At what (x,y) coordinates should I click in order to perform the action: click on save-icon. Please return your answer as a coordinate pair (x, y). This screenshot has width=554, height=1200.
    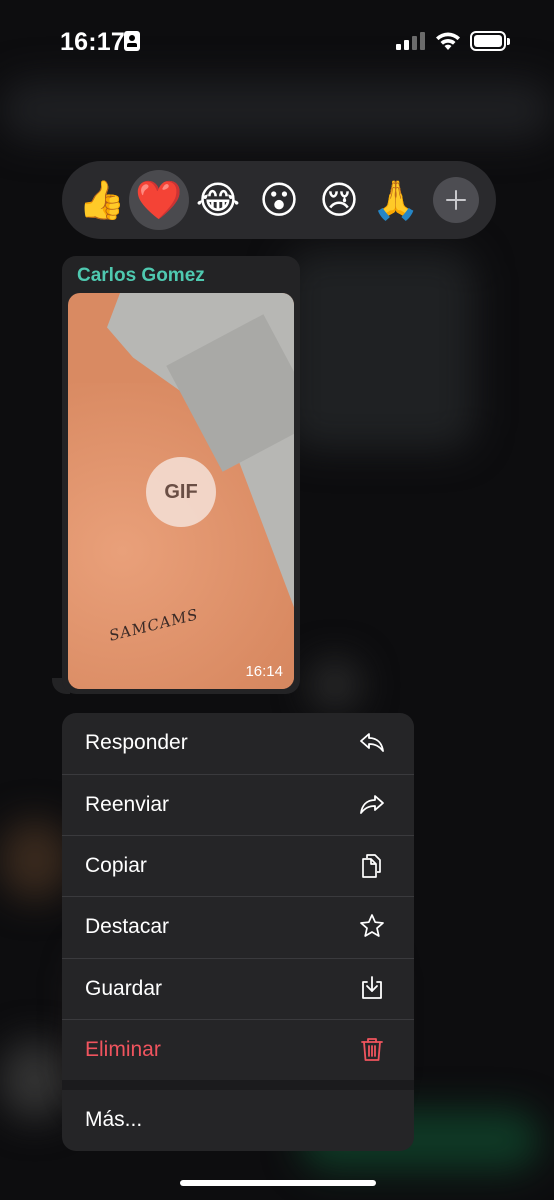
    Looking at the image, I should click on (372, 987).